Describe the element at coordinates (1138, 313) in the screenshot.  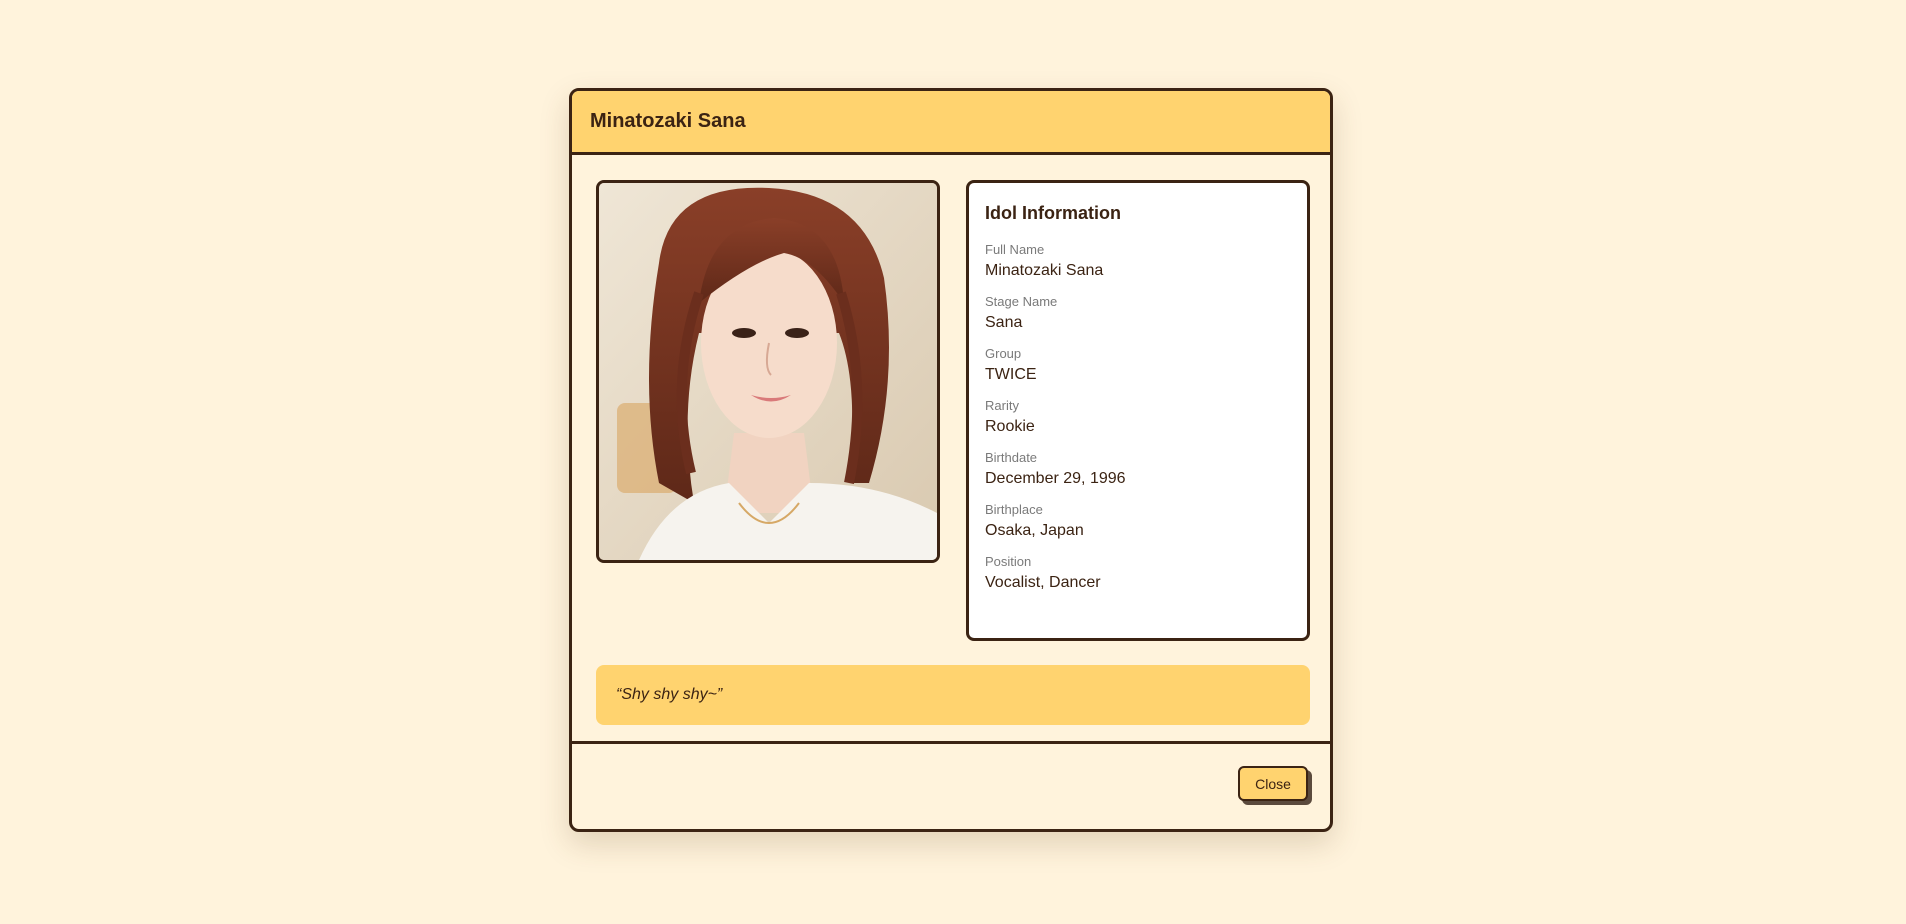
I see `field-stage-name: Stage Name Sana` at that location.